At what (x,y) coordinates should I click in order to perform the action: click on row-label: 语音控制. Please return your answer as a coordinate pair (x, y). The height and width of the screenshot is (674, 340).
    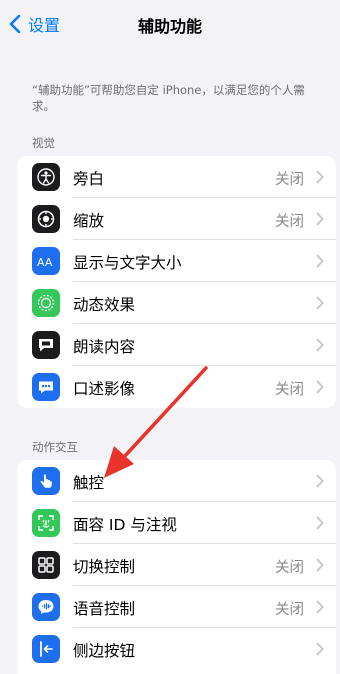
    Looking at the image, I should click on (104, 609).